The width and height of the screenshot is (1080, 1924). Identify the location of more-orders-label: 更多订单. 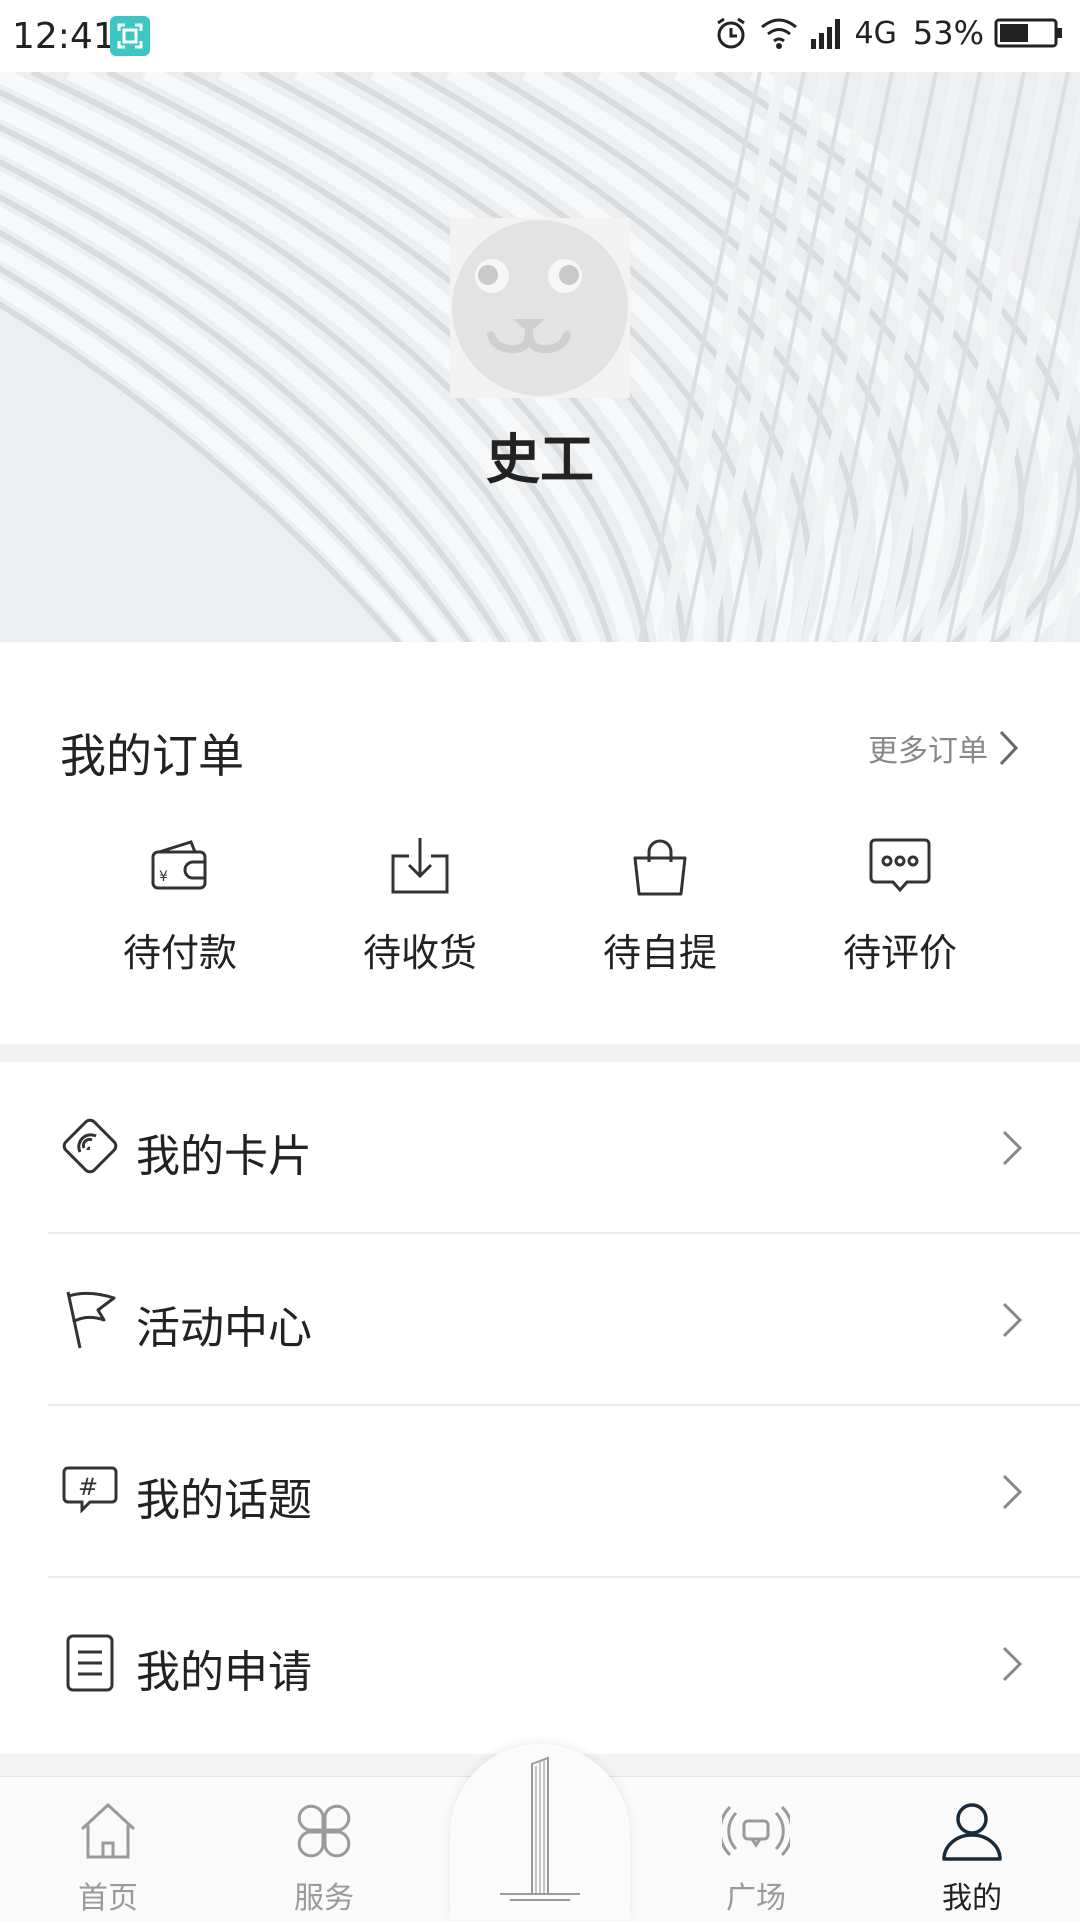
(928, 751).